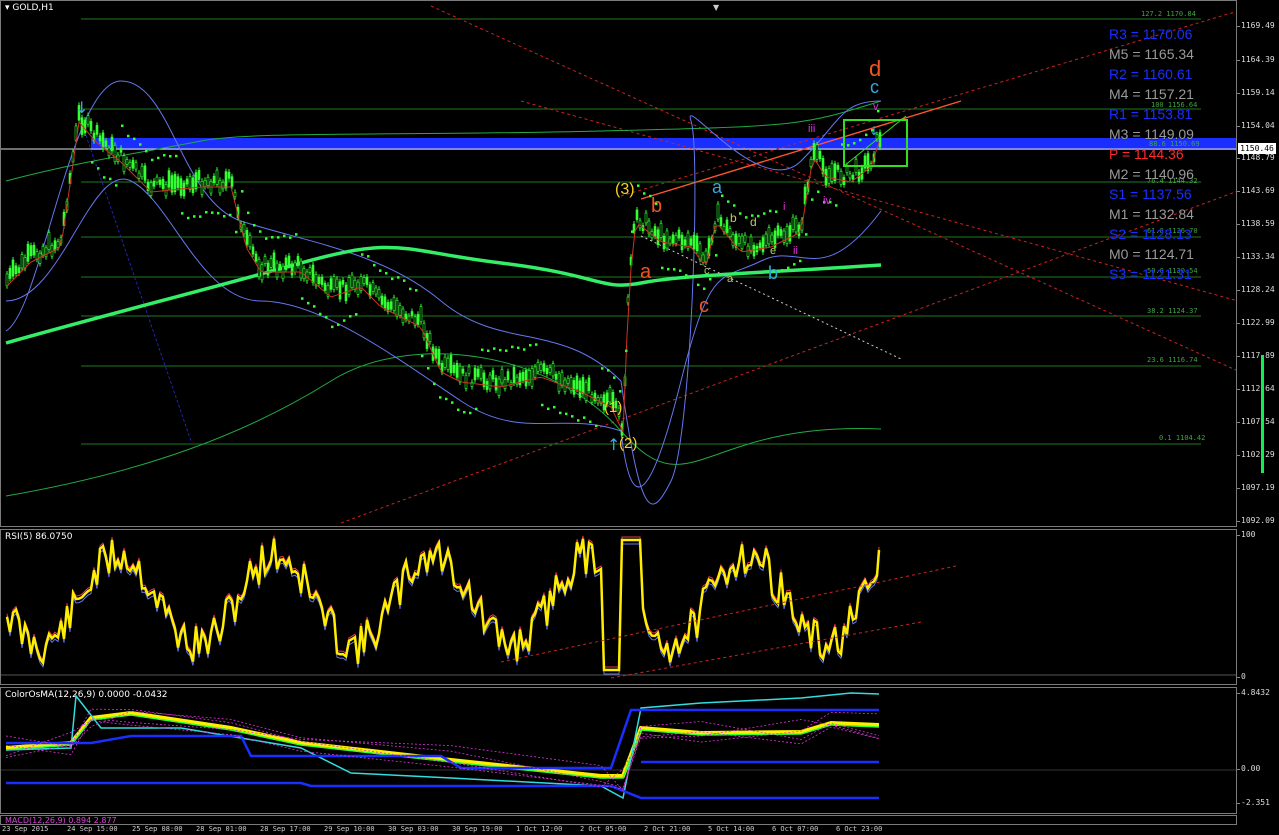 This screenshot has height=835, width=1279. What do you see at coordinates (1241, 676) in the screenshot?
I see `rsi-tick: 0` at bounding box center [1241, 676].